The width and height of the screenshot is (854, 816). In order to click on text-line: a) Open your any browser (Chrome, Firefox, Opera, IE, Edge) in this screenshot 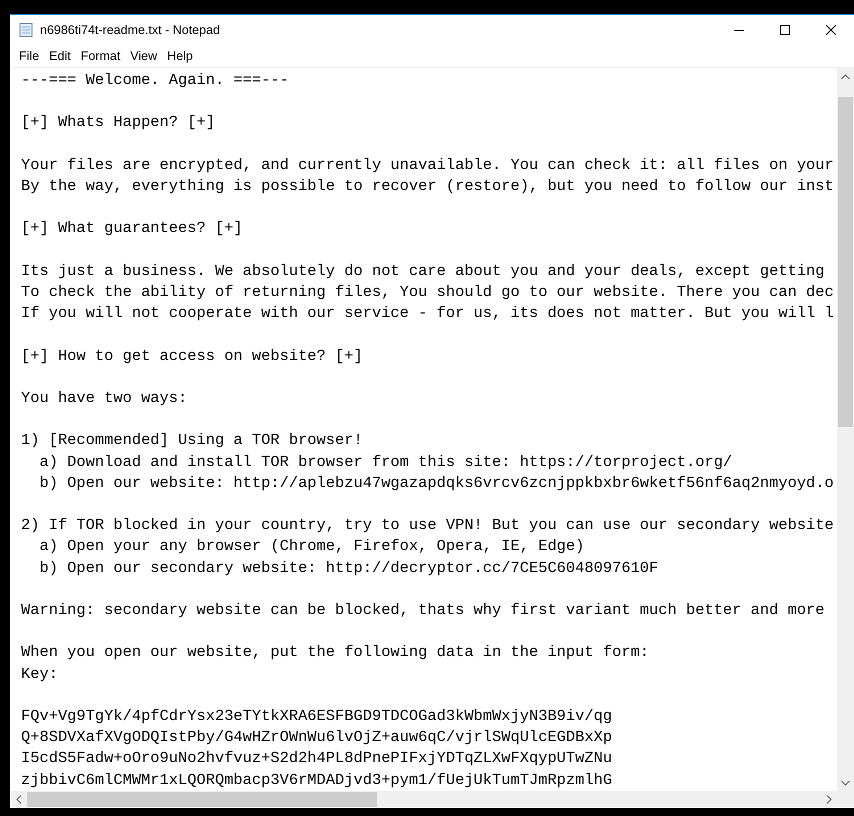, I will do `click(311, 547)`.